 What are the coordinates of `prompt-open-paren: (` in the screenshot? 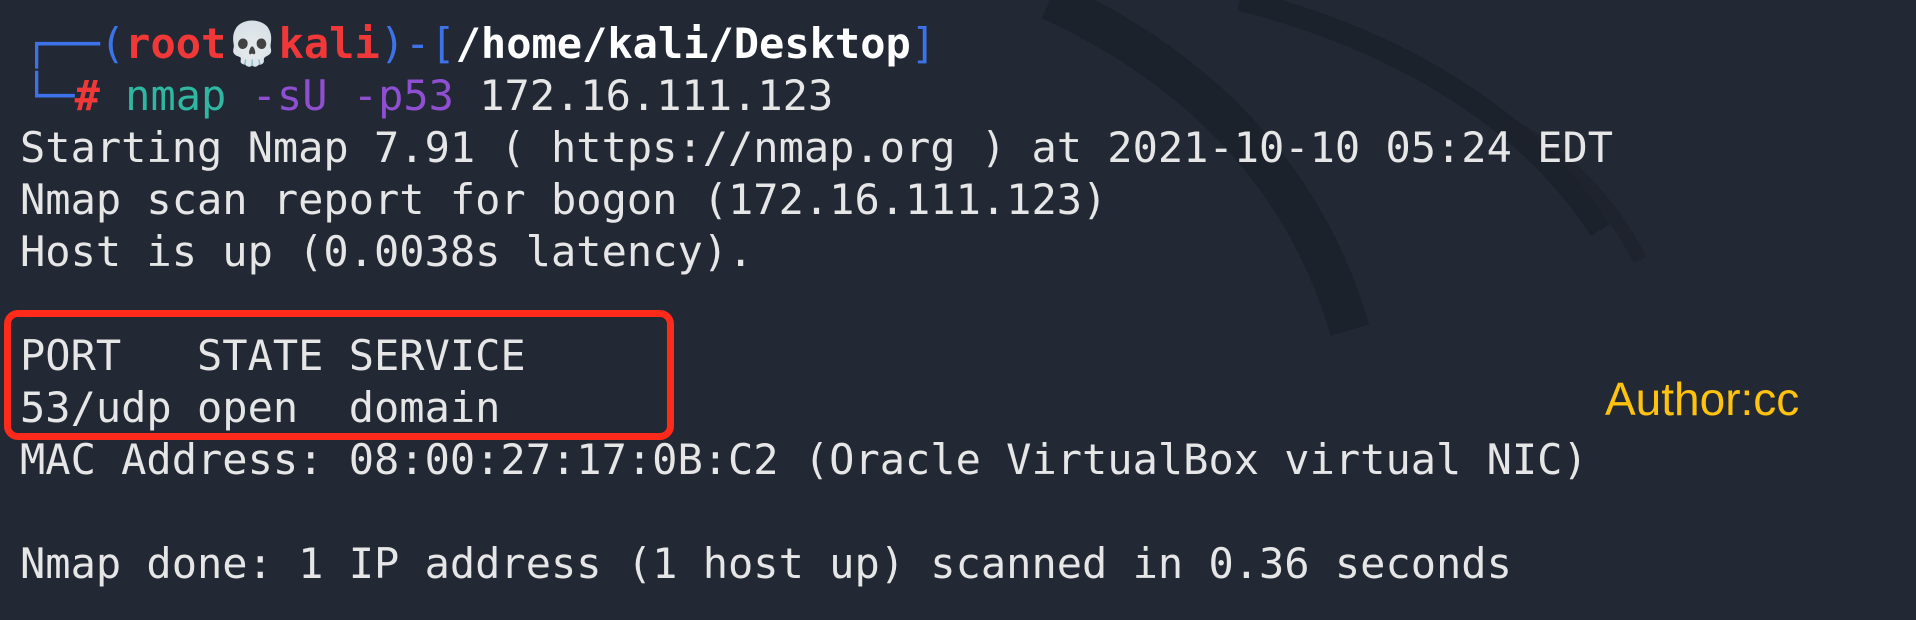 It's located at (112, 43).